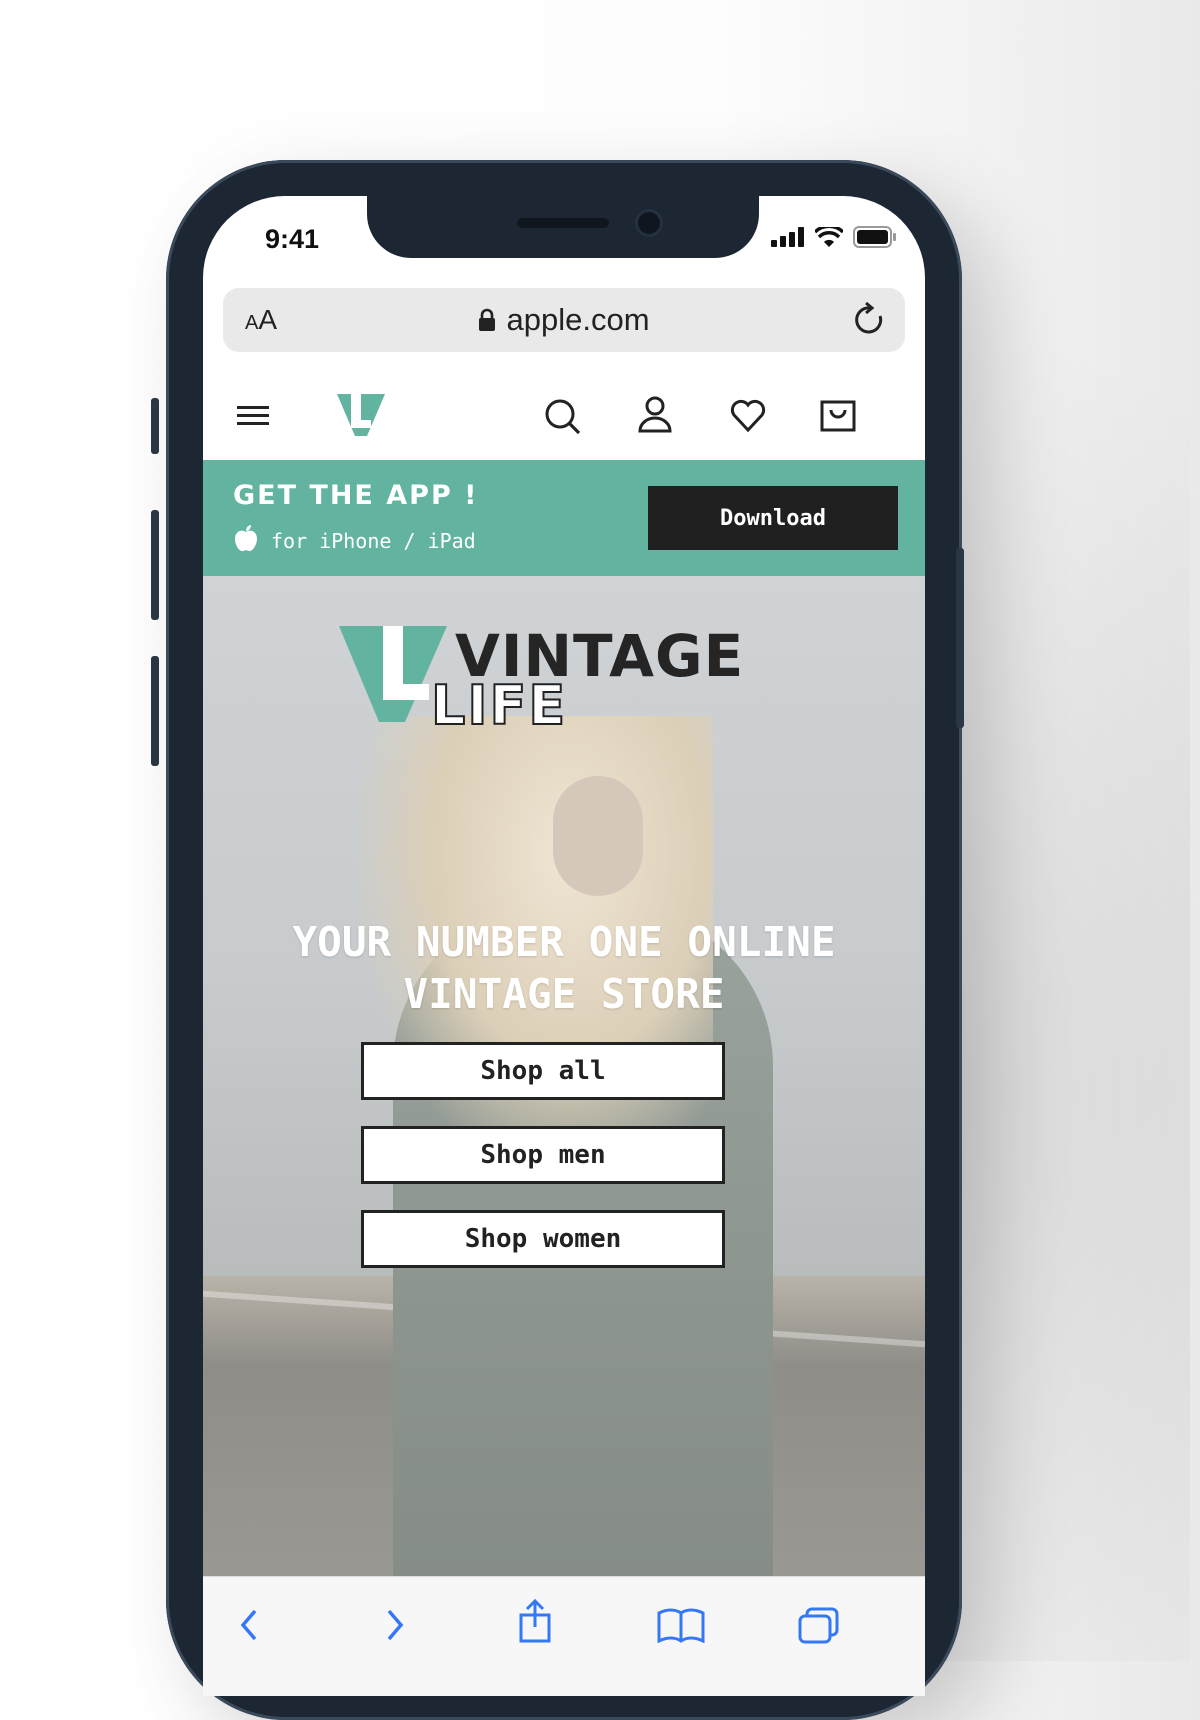 The width and height of the screenshot is (1200, 1720). What do you see at coordinates (361, 415) in the screenshot?
I see `brand-logo-icon` at bounding box center [361, 415].